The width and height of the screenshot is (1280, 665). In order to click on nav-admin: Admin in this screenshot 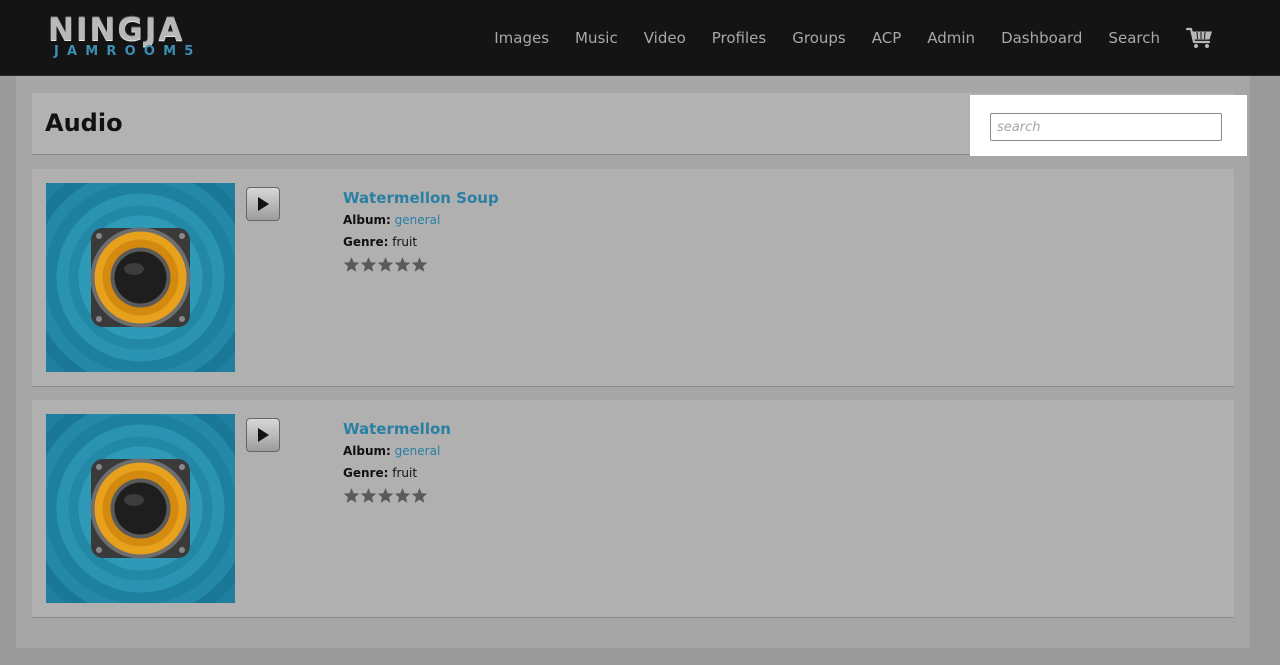, I will do `click(951, 38)`.